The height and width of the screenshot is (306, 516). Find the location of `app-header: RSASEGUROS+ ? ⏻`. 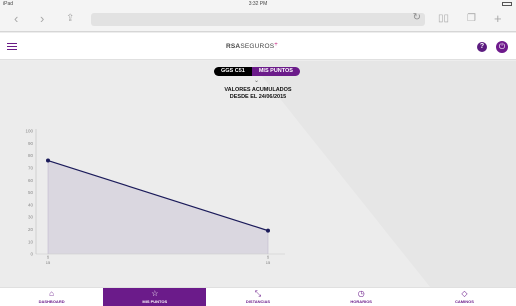

app-header: RSASEGUROS+ ? ⏻ is located at coordinates (258, 46).